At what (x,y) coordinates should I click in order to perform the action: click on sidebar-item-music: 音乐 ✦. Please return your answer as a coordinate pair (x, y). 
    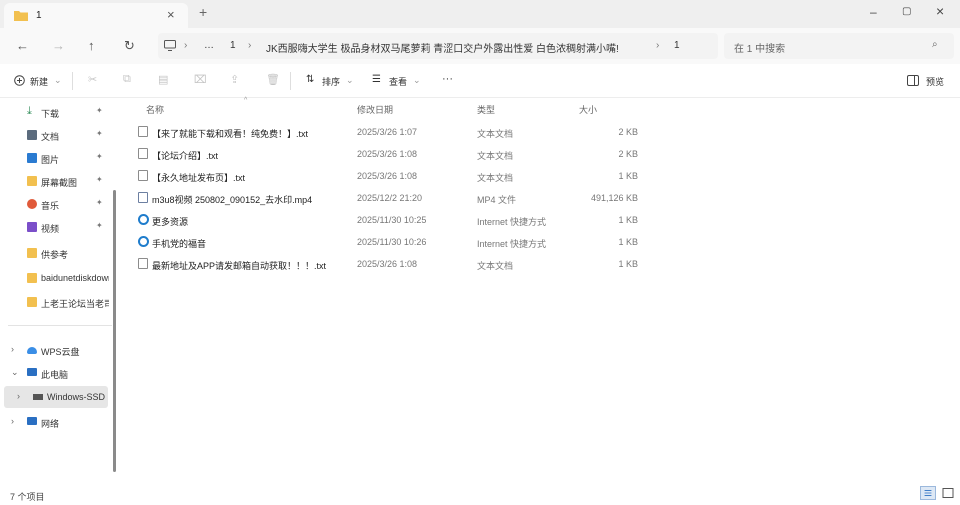
    Looking at the image, I should click on (55, 204).